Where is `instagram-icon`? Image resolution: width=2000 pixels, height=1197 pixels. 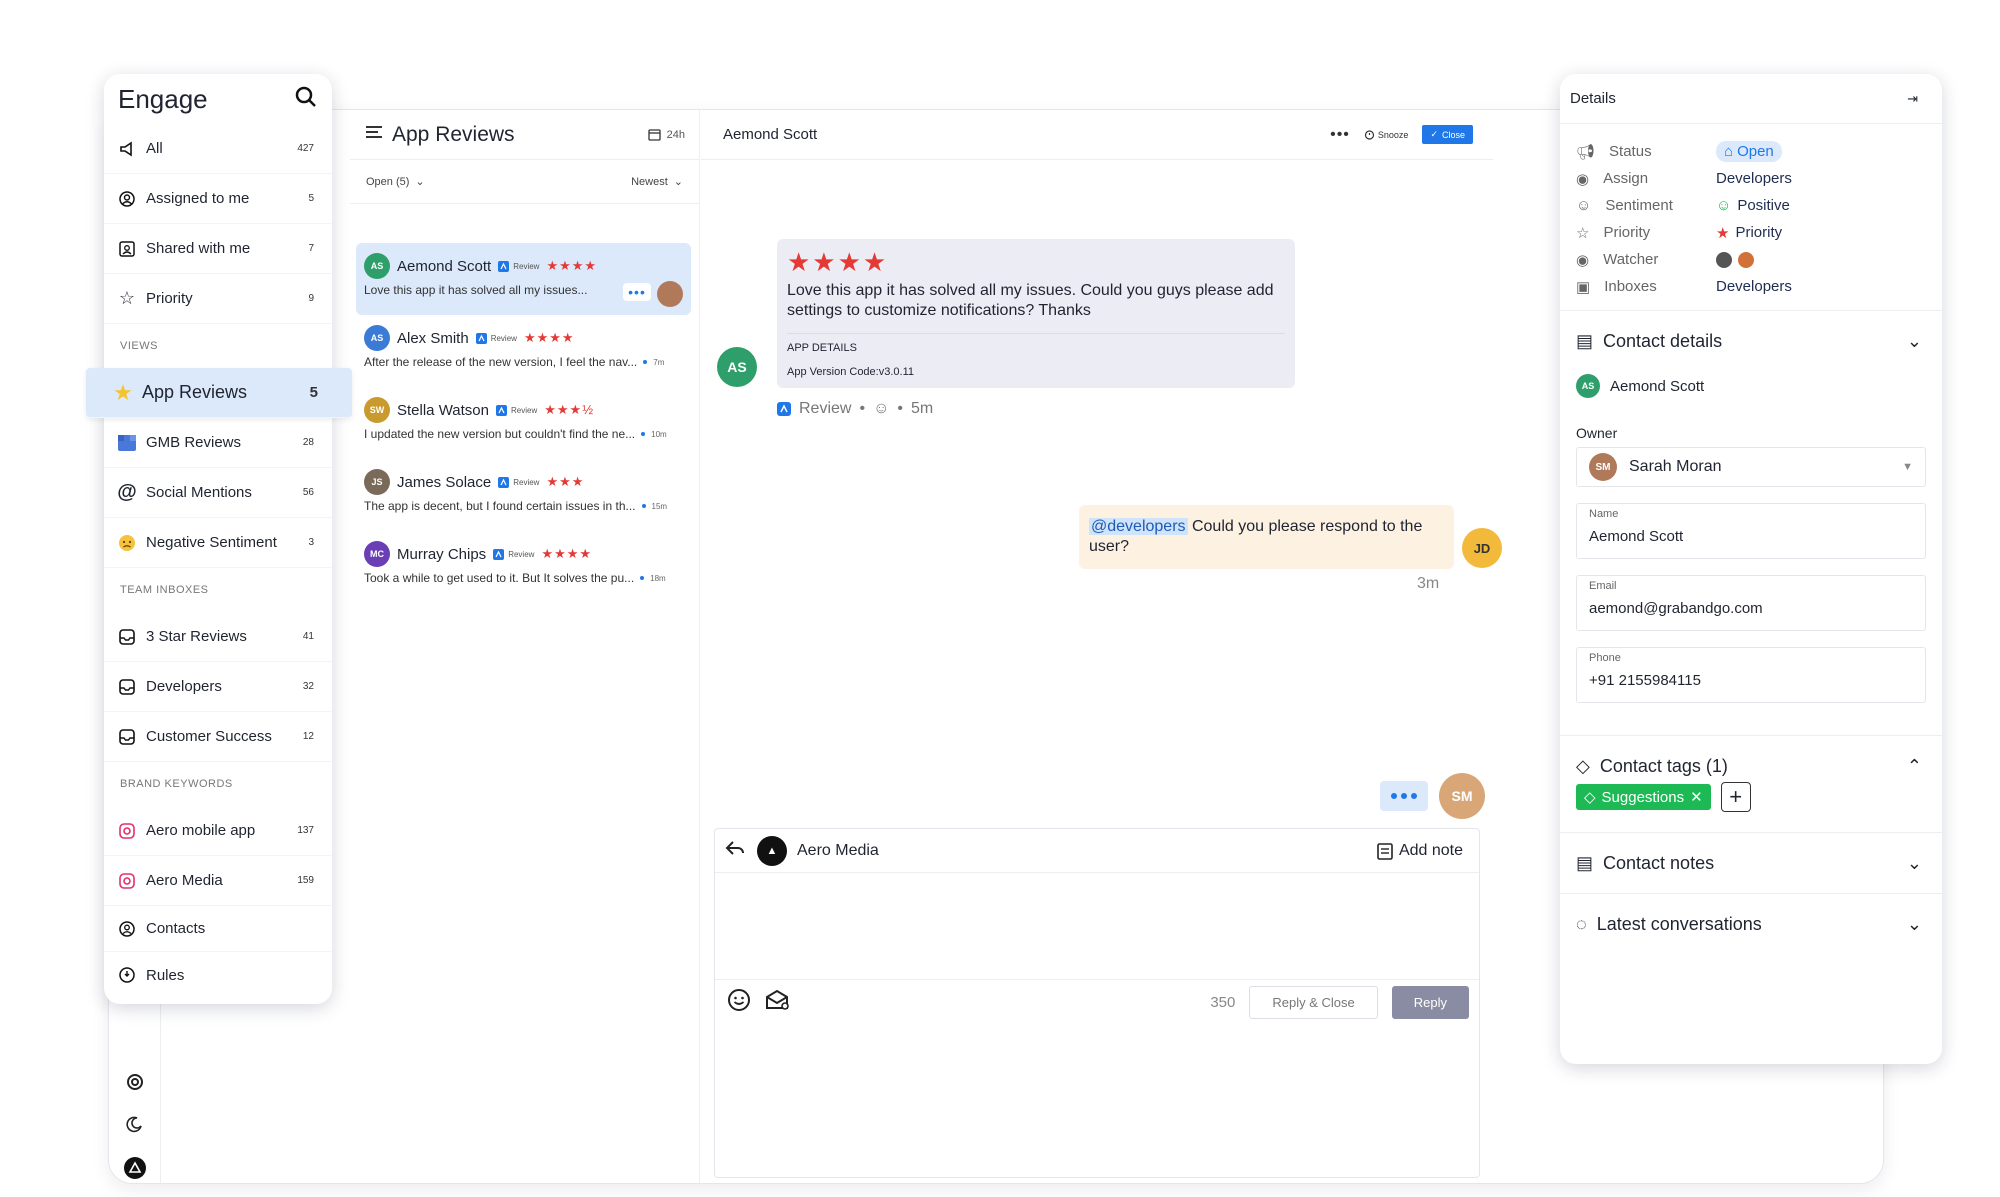 instagram-icon is located at coordinates (127, 831).